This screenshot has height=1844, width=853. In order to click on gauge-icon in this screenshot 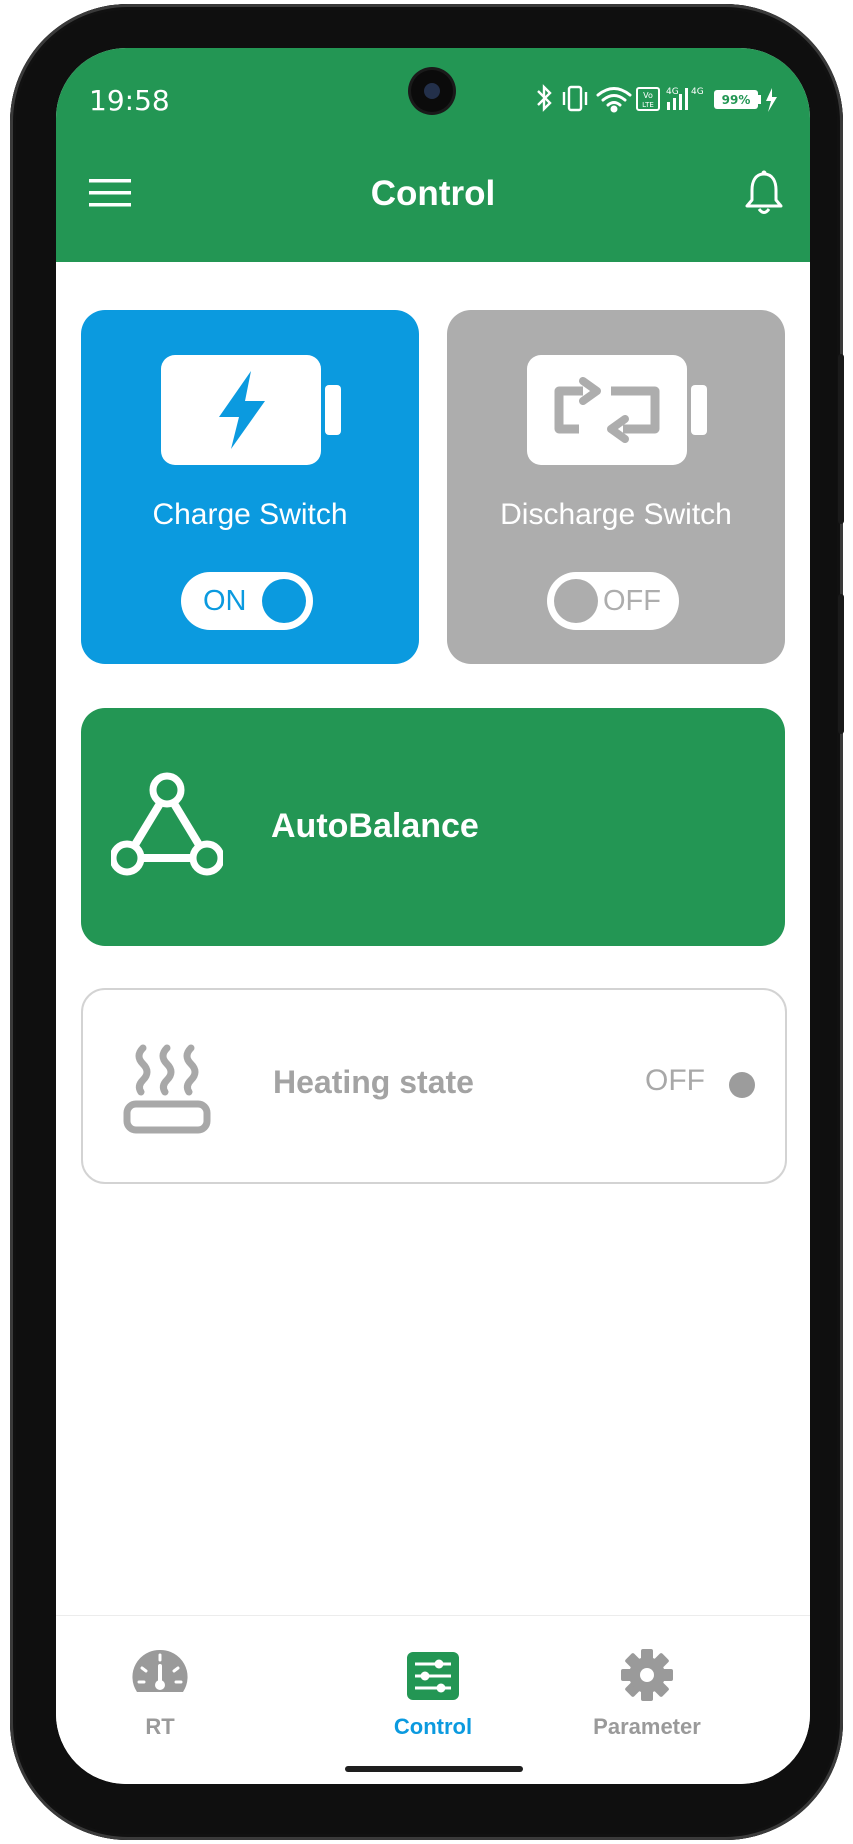, I will do `click(160, 1670)`.